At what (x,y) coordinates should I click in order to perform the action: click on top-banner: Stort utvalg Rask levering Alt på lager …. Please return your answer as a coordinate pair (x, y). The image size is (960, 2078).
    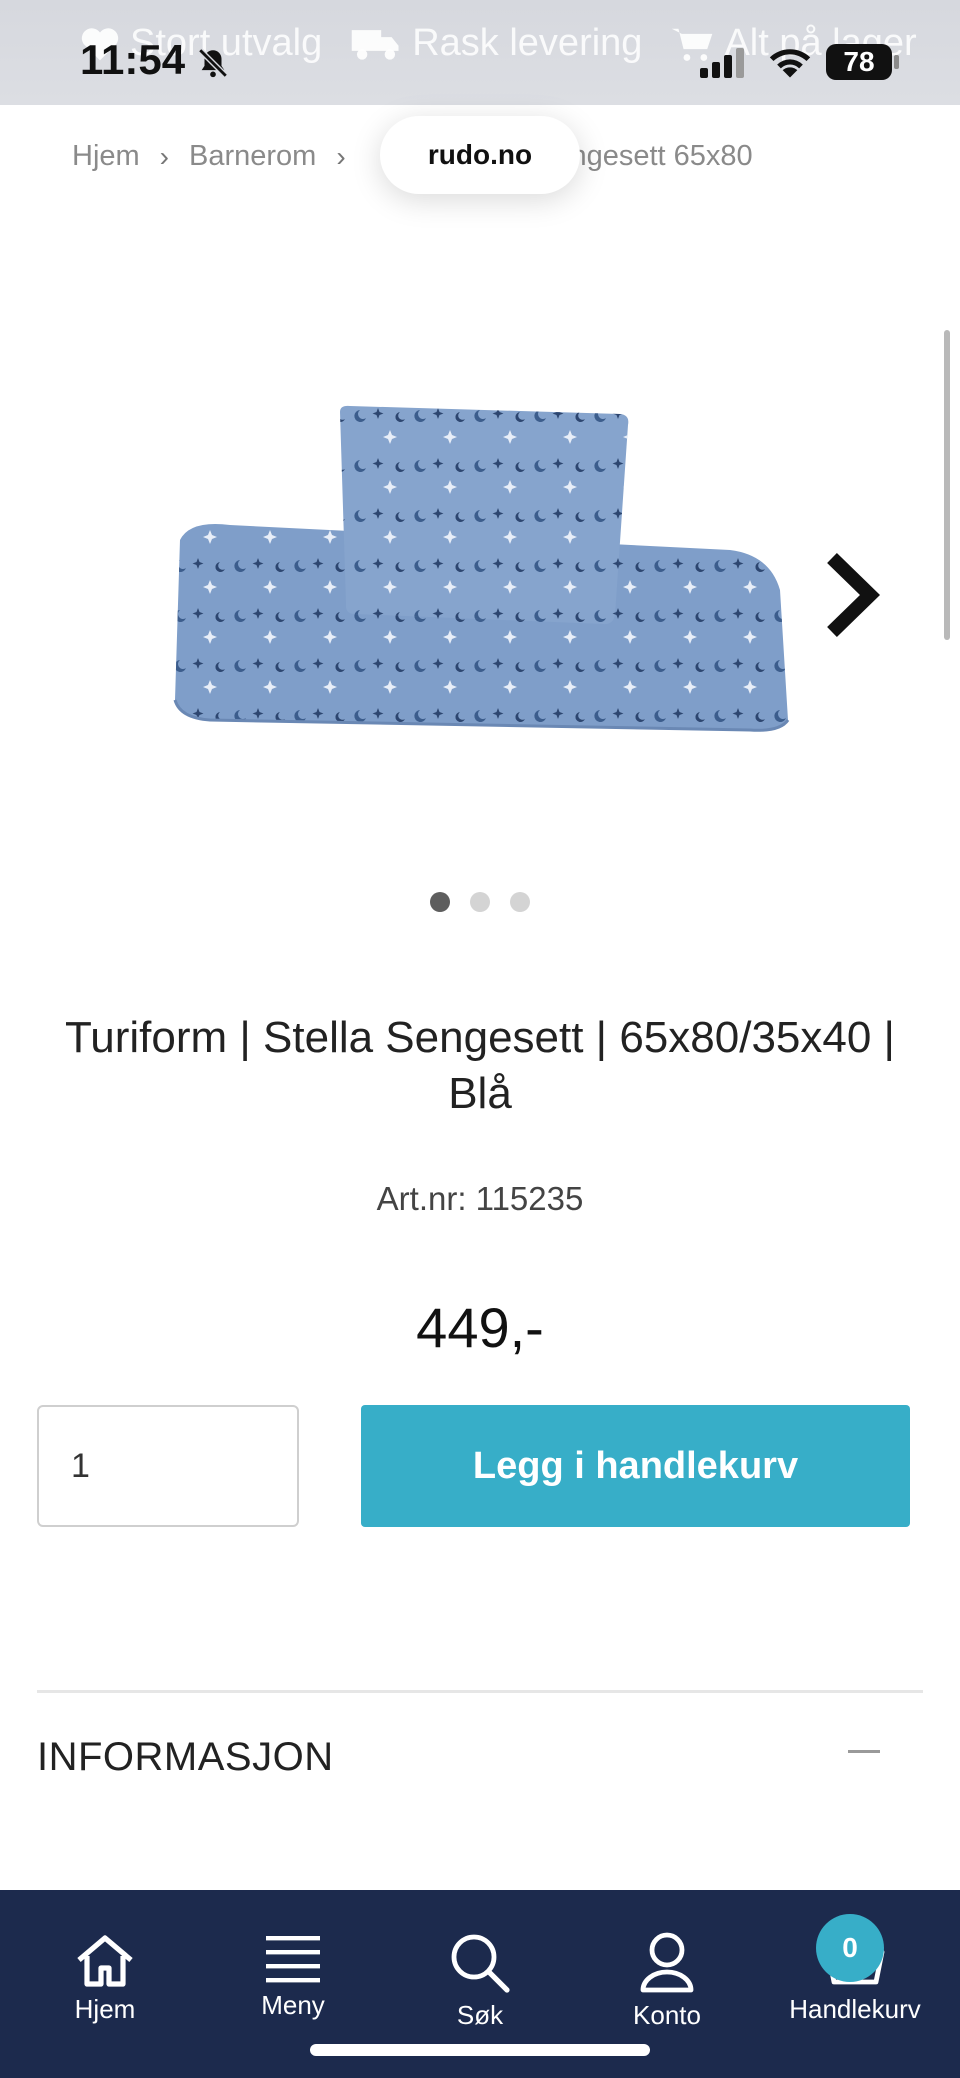
    Looking at the image, I should click on (480, 52).